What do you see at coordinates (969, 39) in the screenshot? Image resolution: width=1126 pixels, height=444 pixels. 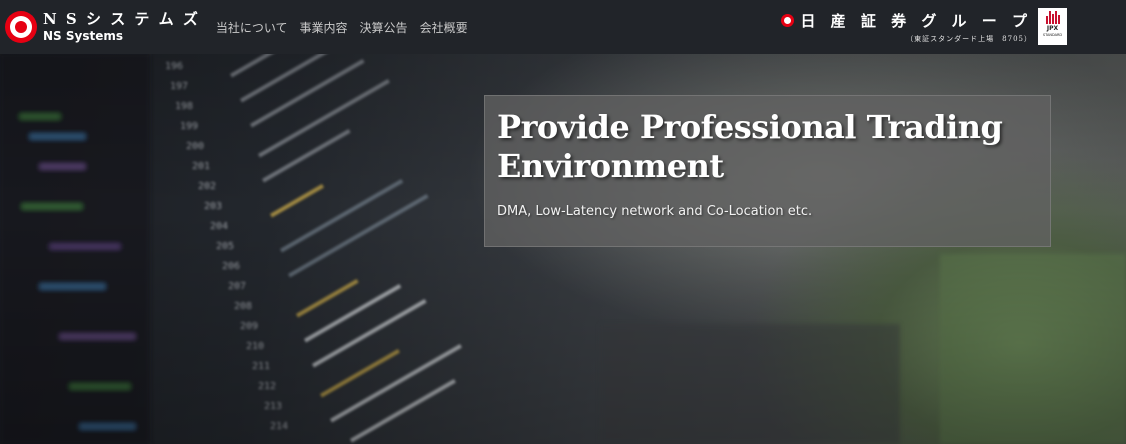 I see `group-listing-note: （東証スタンダード上場 8705）` at bounding box center [969, 39].